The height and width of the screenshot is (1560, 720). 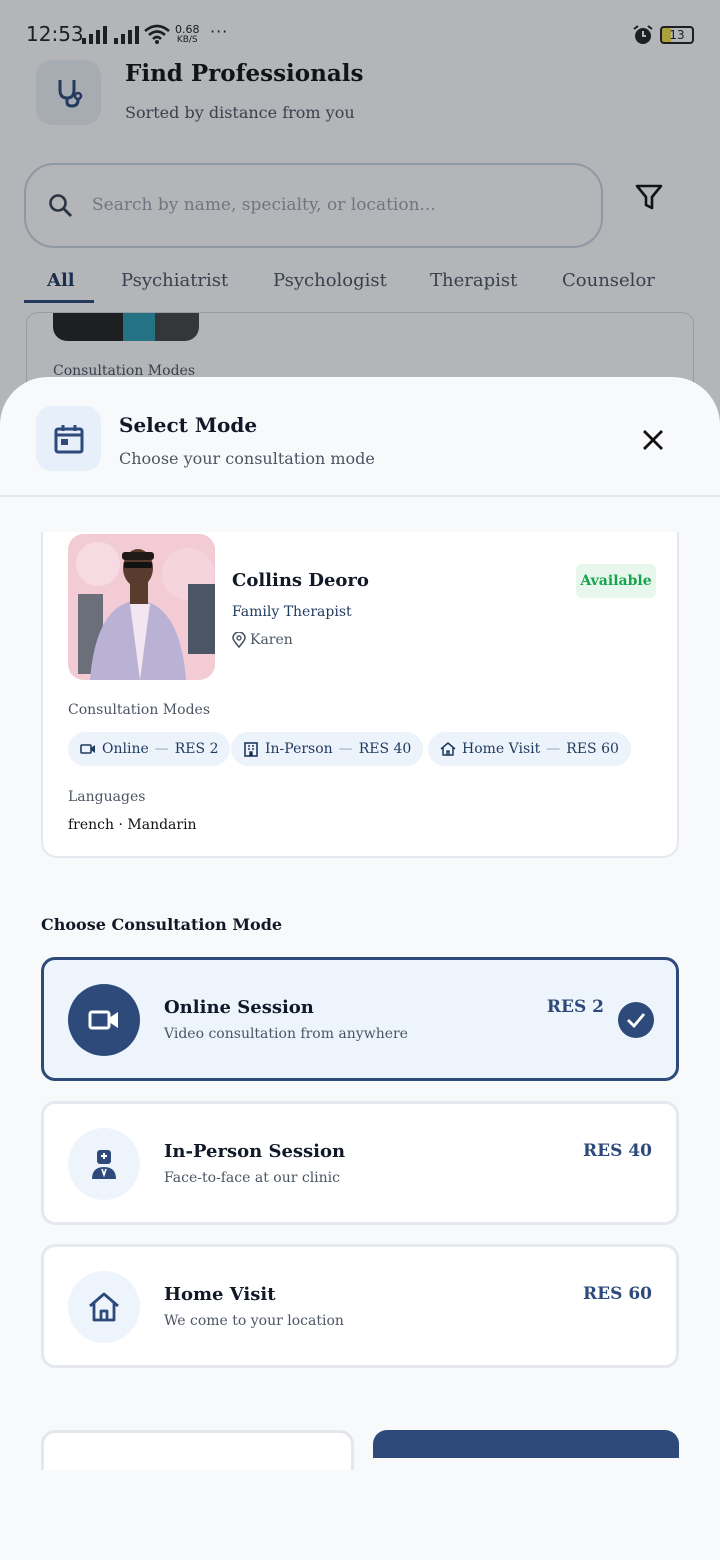 What do you see at coordinates (162, 924) in the screenshot?
I see `choose-mode-heading: Choose Consultation Mode` at bounding box center [162, 924].